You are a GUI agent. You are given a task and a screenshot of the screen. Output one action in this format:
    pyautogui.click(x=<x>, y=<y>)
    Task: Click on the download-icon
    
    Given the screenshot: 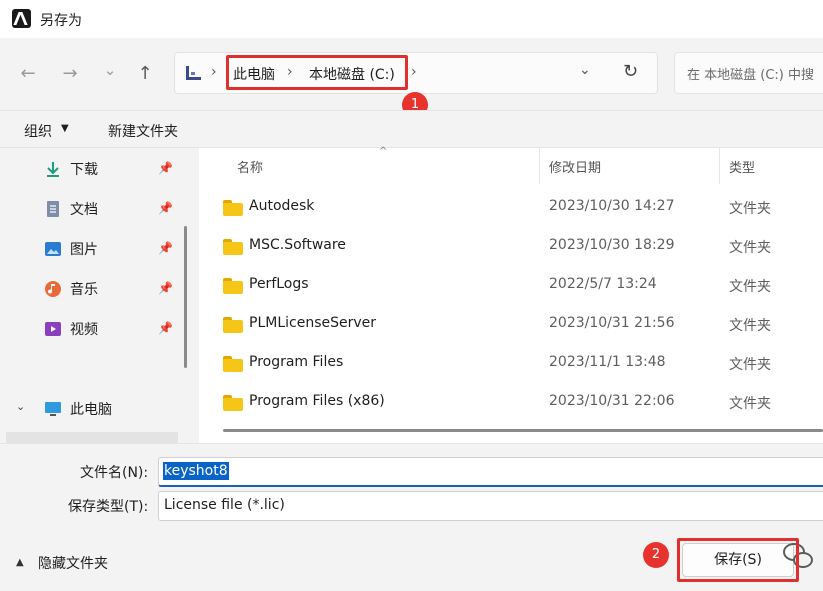 What is the action you would take?
    pyautogui.click(x=53, y=169)
    